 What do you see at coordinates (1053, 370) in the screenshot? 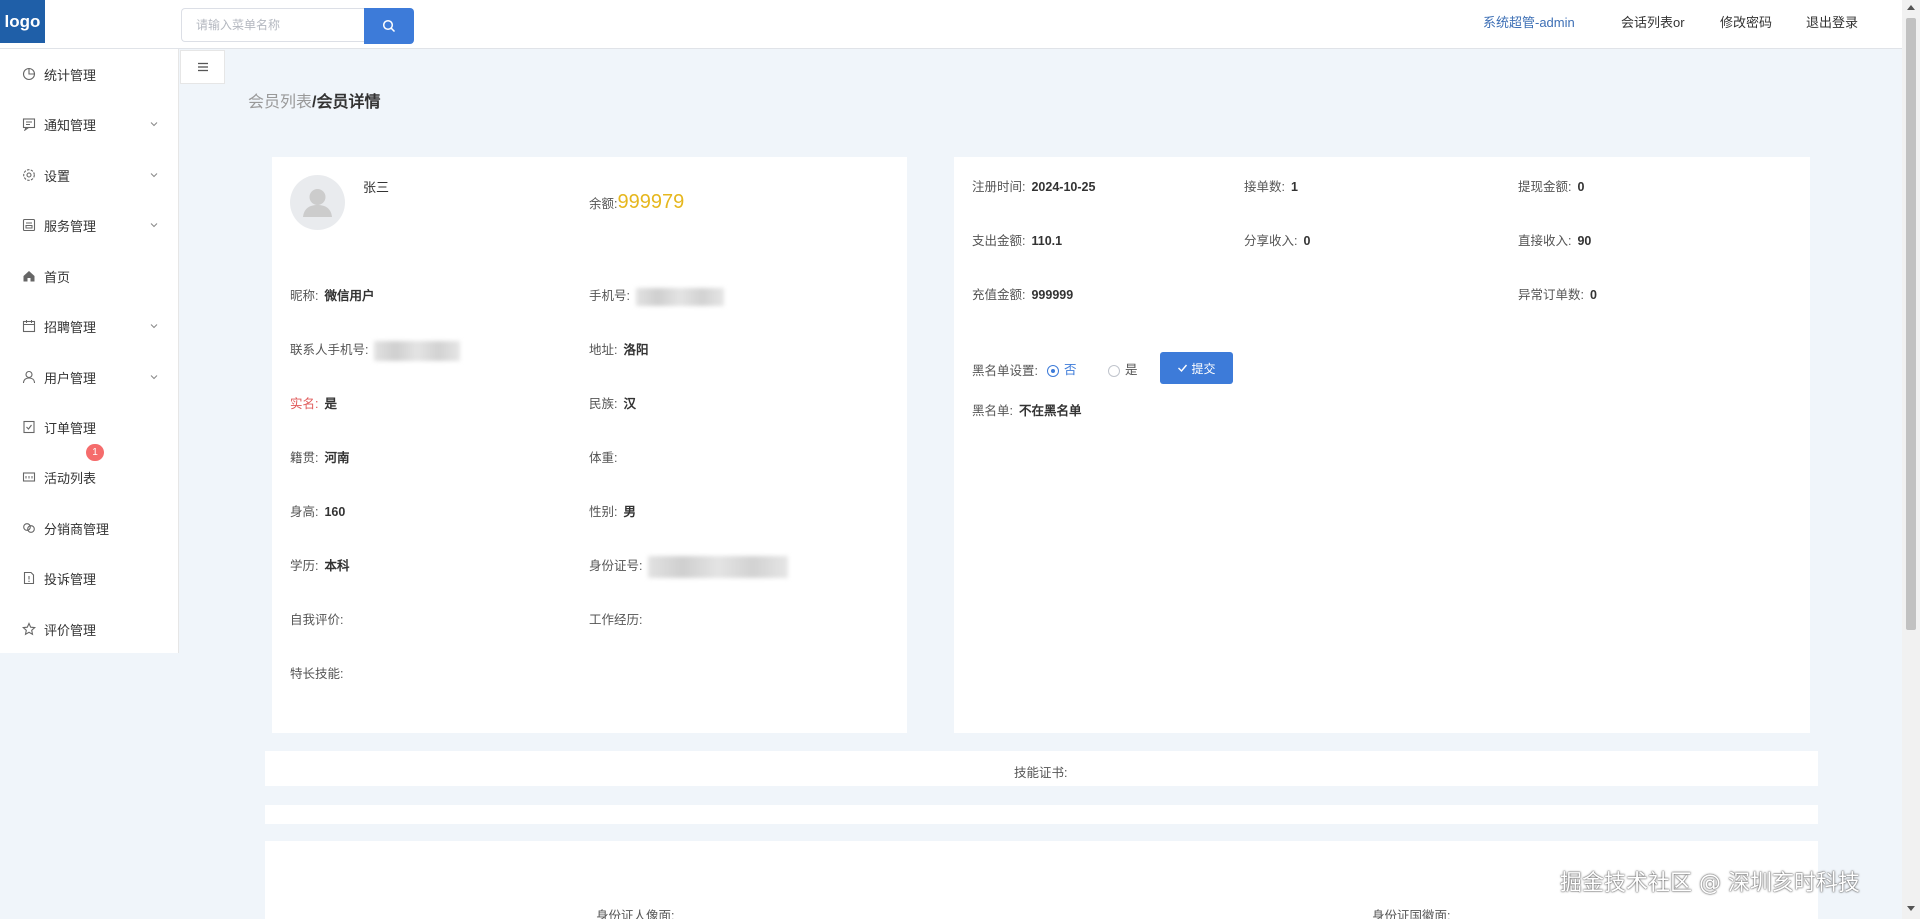
I see `radio-button-checked` at bounding box center [1053, 370].